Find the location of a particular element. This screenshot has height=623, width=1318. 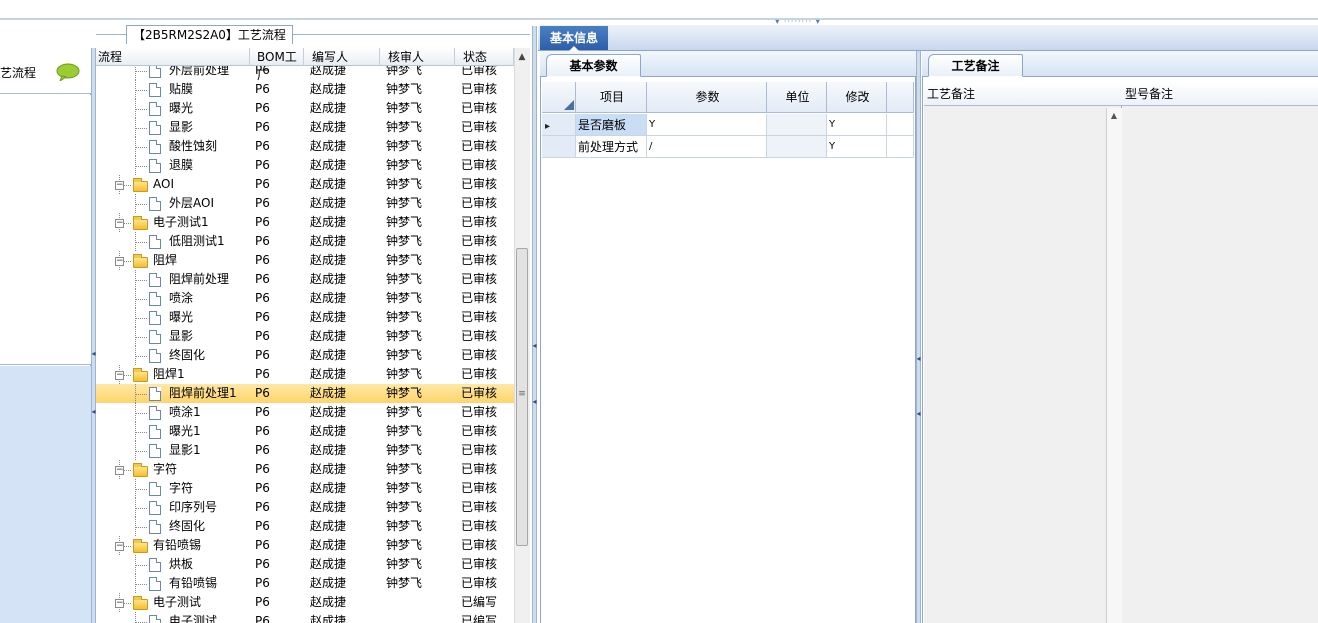

tree-item-row: 低阻测试1 P6 赵成捷 钟梦飞 已审核 is located at coordinates (305, 241).